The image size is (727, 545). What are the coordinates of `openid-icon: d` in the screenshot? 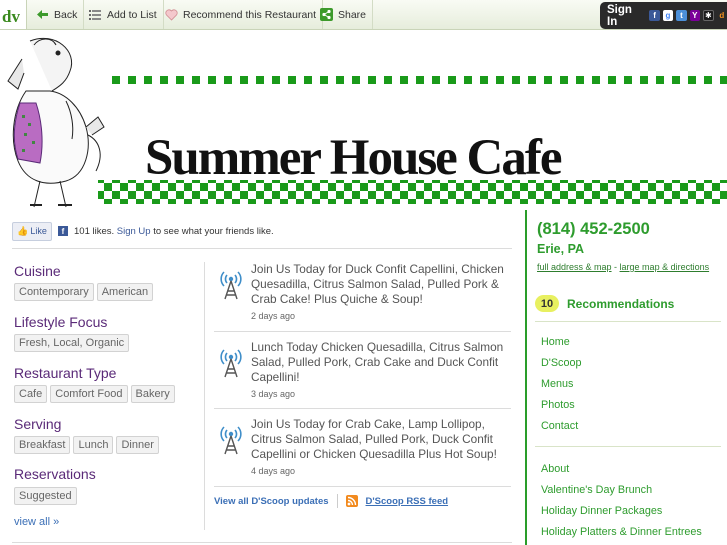 It's located at (721, 15).